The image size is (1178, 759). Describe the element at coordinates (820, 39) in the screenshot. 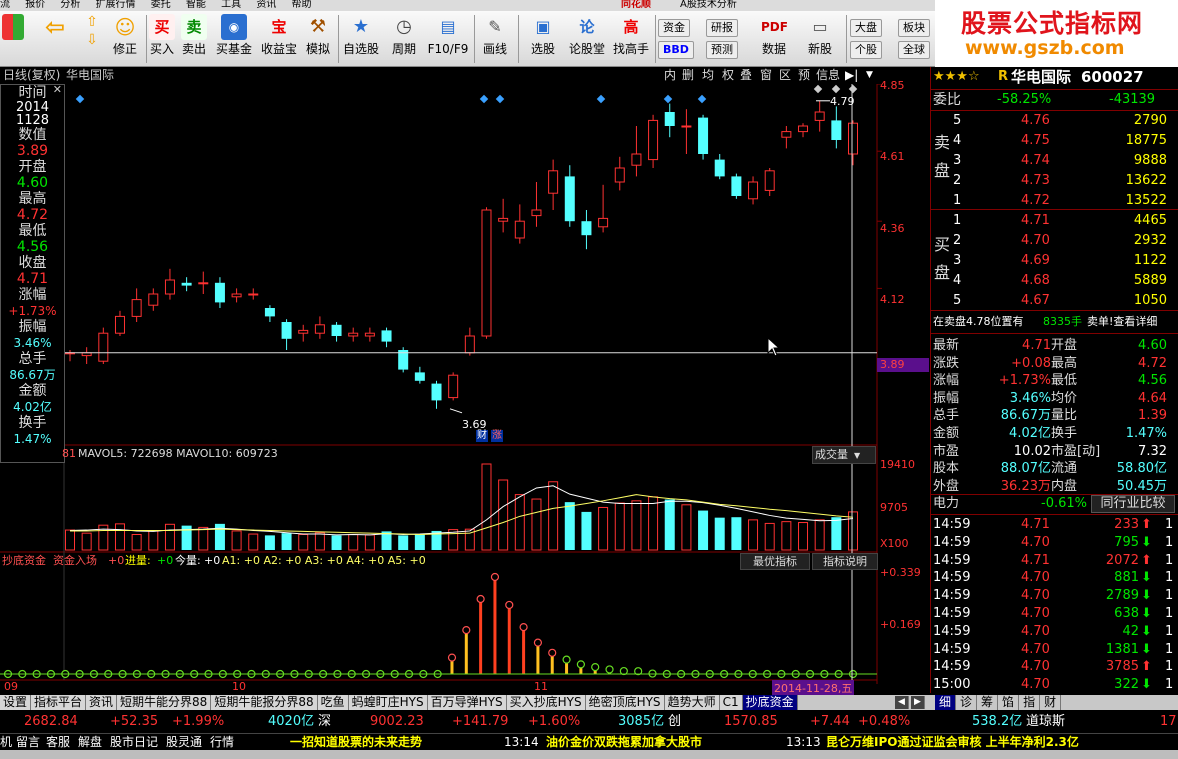

I see `new-stock-button: ▭ 新股` at that location.